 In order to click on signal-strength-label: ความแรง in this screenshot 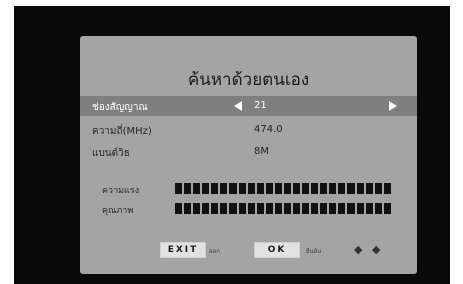, I will do `click(121, 191)`.